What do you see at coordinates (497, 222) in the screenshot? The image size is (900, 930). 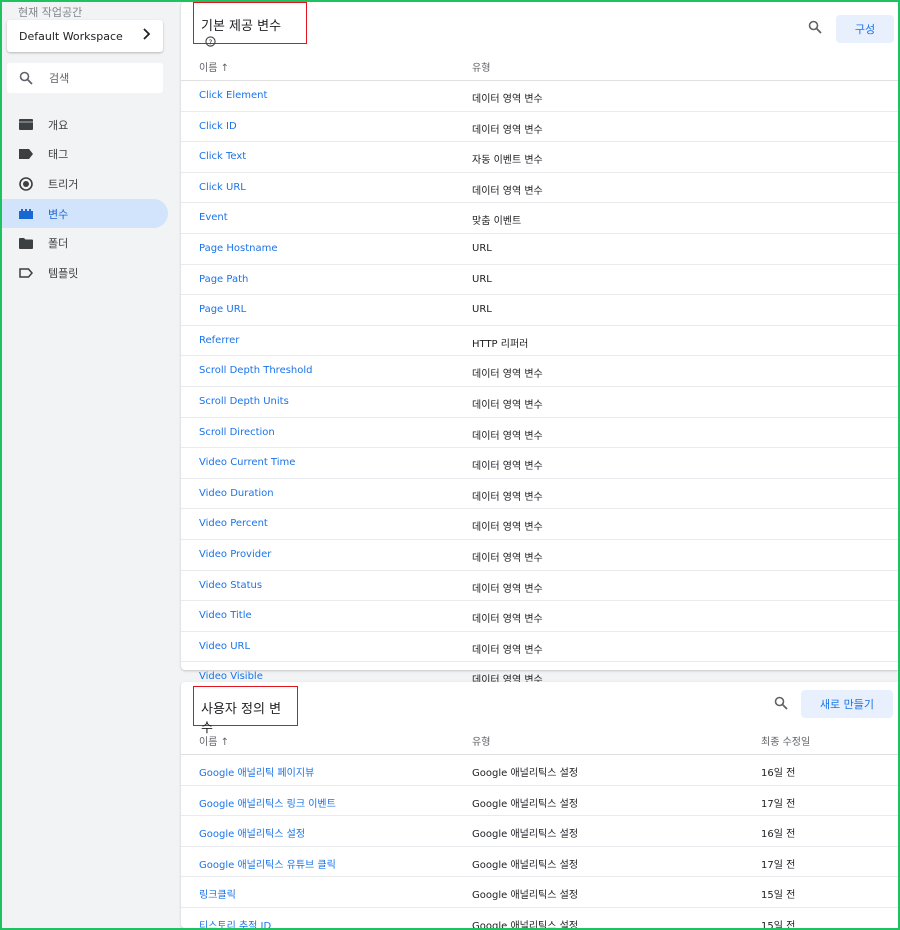 I see `variable-type: 맞춤 이벤트` at bounding box center [497, 222].